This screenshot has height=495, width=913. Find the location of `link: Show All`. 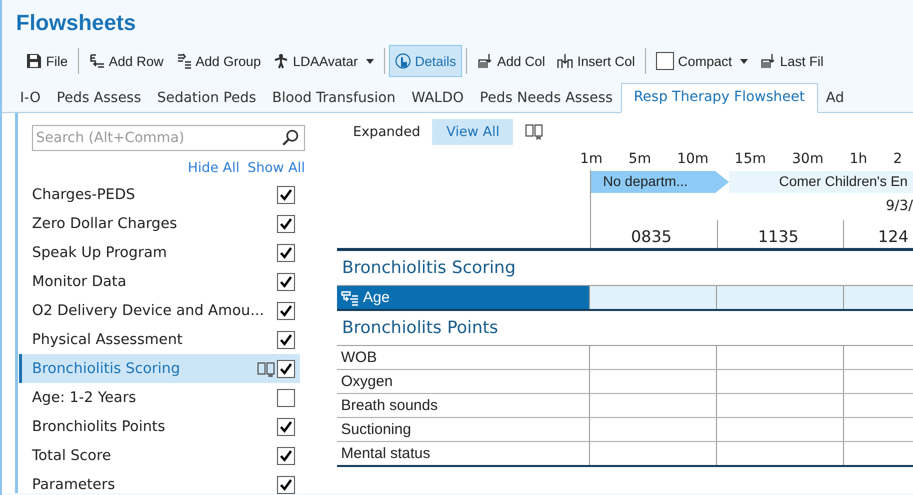

link: Show All is located at coordinates (276, 168).